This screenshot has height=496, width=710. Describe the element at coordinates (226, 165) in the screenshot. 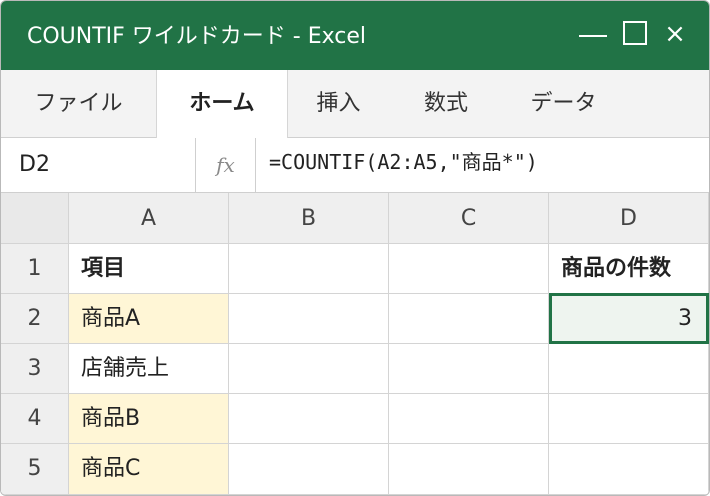

I see `fx-icon: fx` at that location.